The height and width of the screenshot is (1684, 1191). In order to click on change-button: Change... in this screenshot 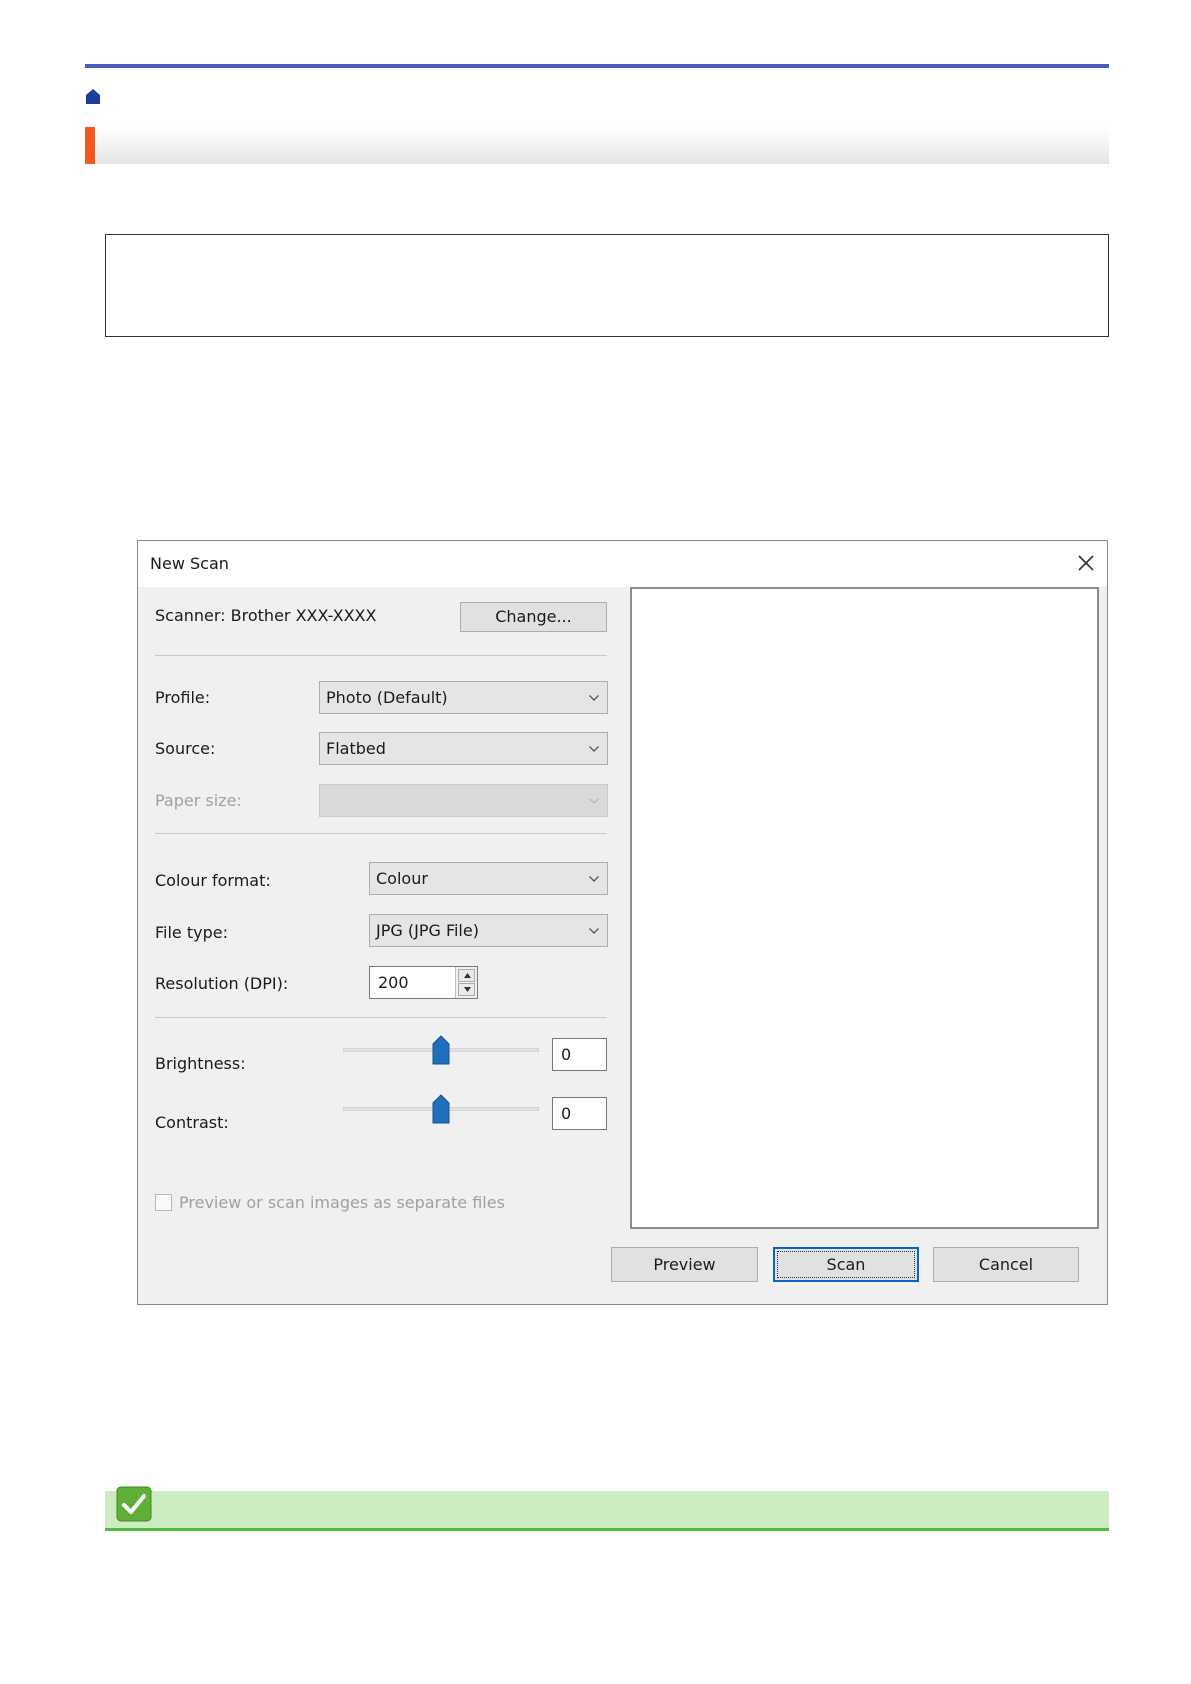, I will do `click(533, 617)`.